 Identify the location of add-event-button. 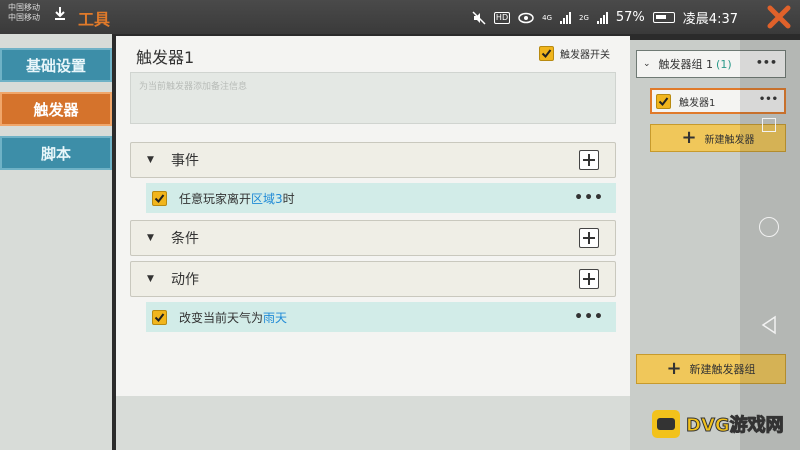
(589, 160).